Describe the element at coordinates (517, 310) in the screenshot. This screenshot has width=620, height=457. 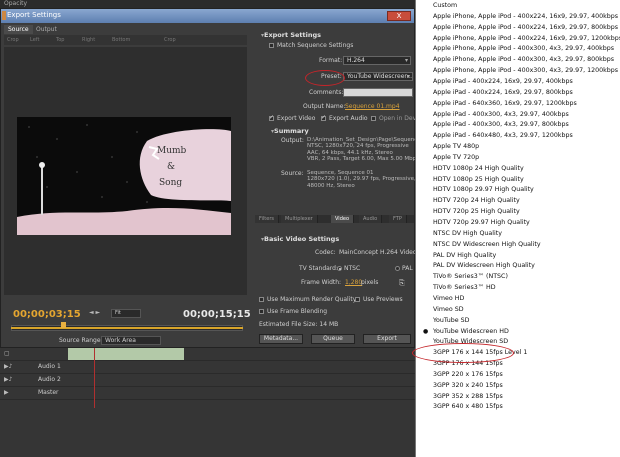
I see `preset-option: Vimeo SD` at that location.